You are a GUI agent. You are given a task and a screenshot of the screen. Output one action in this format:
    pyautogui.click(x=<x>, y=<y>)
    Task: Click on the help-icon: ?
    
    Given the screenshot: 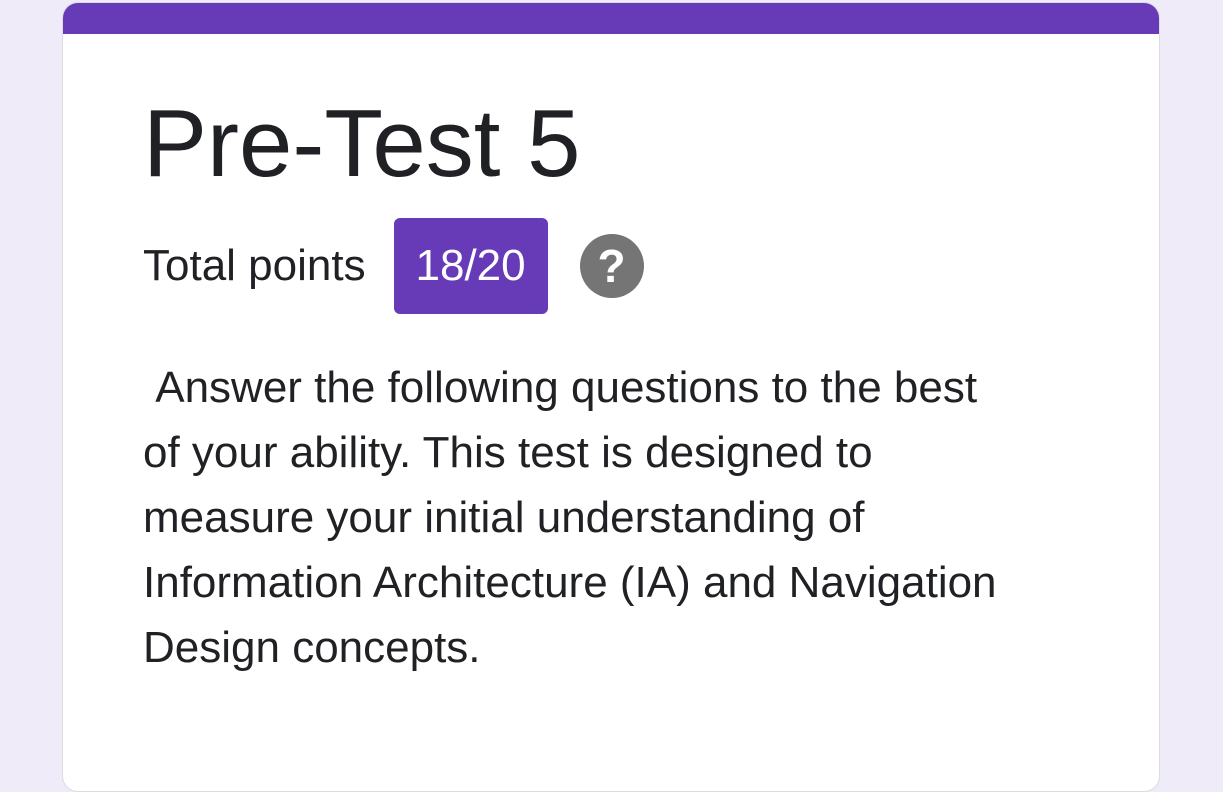 What is the action you would take?
    pyautogui.click(x=611, y=266)
    